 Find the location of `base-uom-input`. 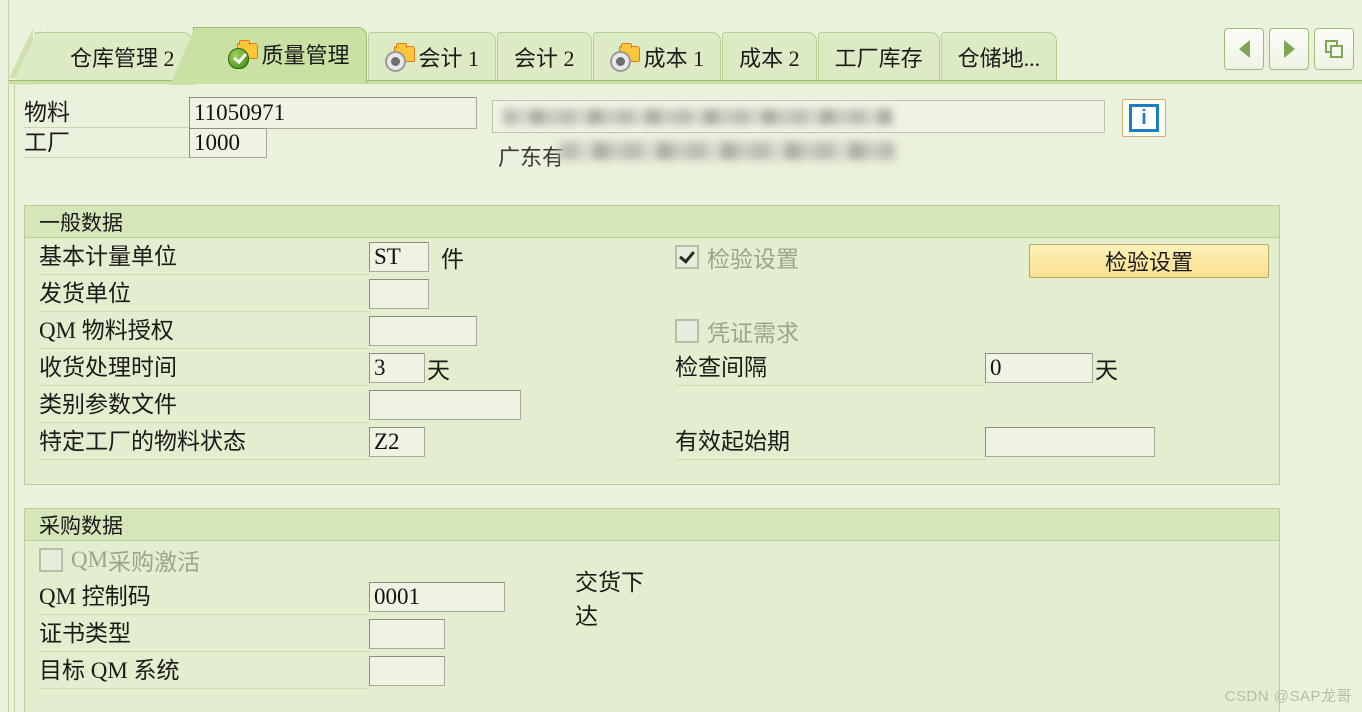

base-uom-input is located at coordinates (399, 256).